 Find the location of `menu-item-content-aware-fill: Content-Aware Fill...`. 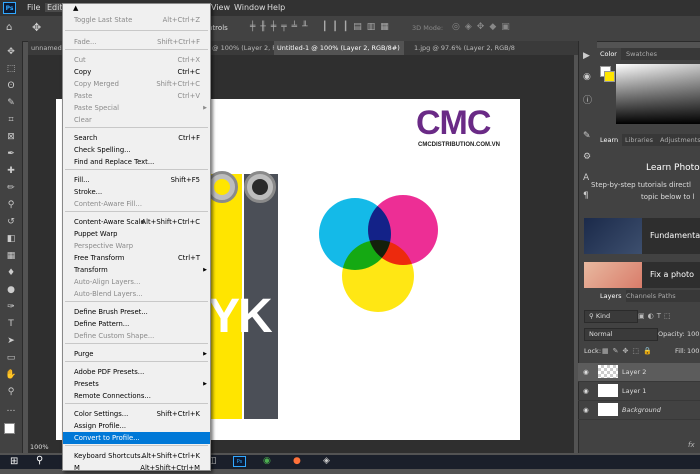

menu-item-content-aware-fill: Content-Aware Fill... is located at coordinates (136, 204).